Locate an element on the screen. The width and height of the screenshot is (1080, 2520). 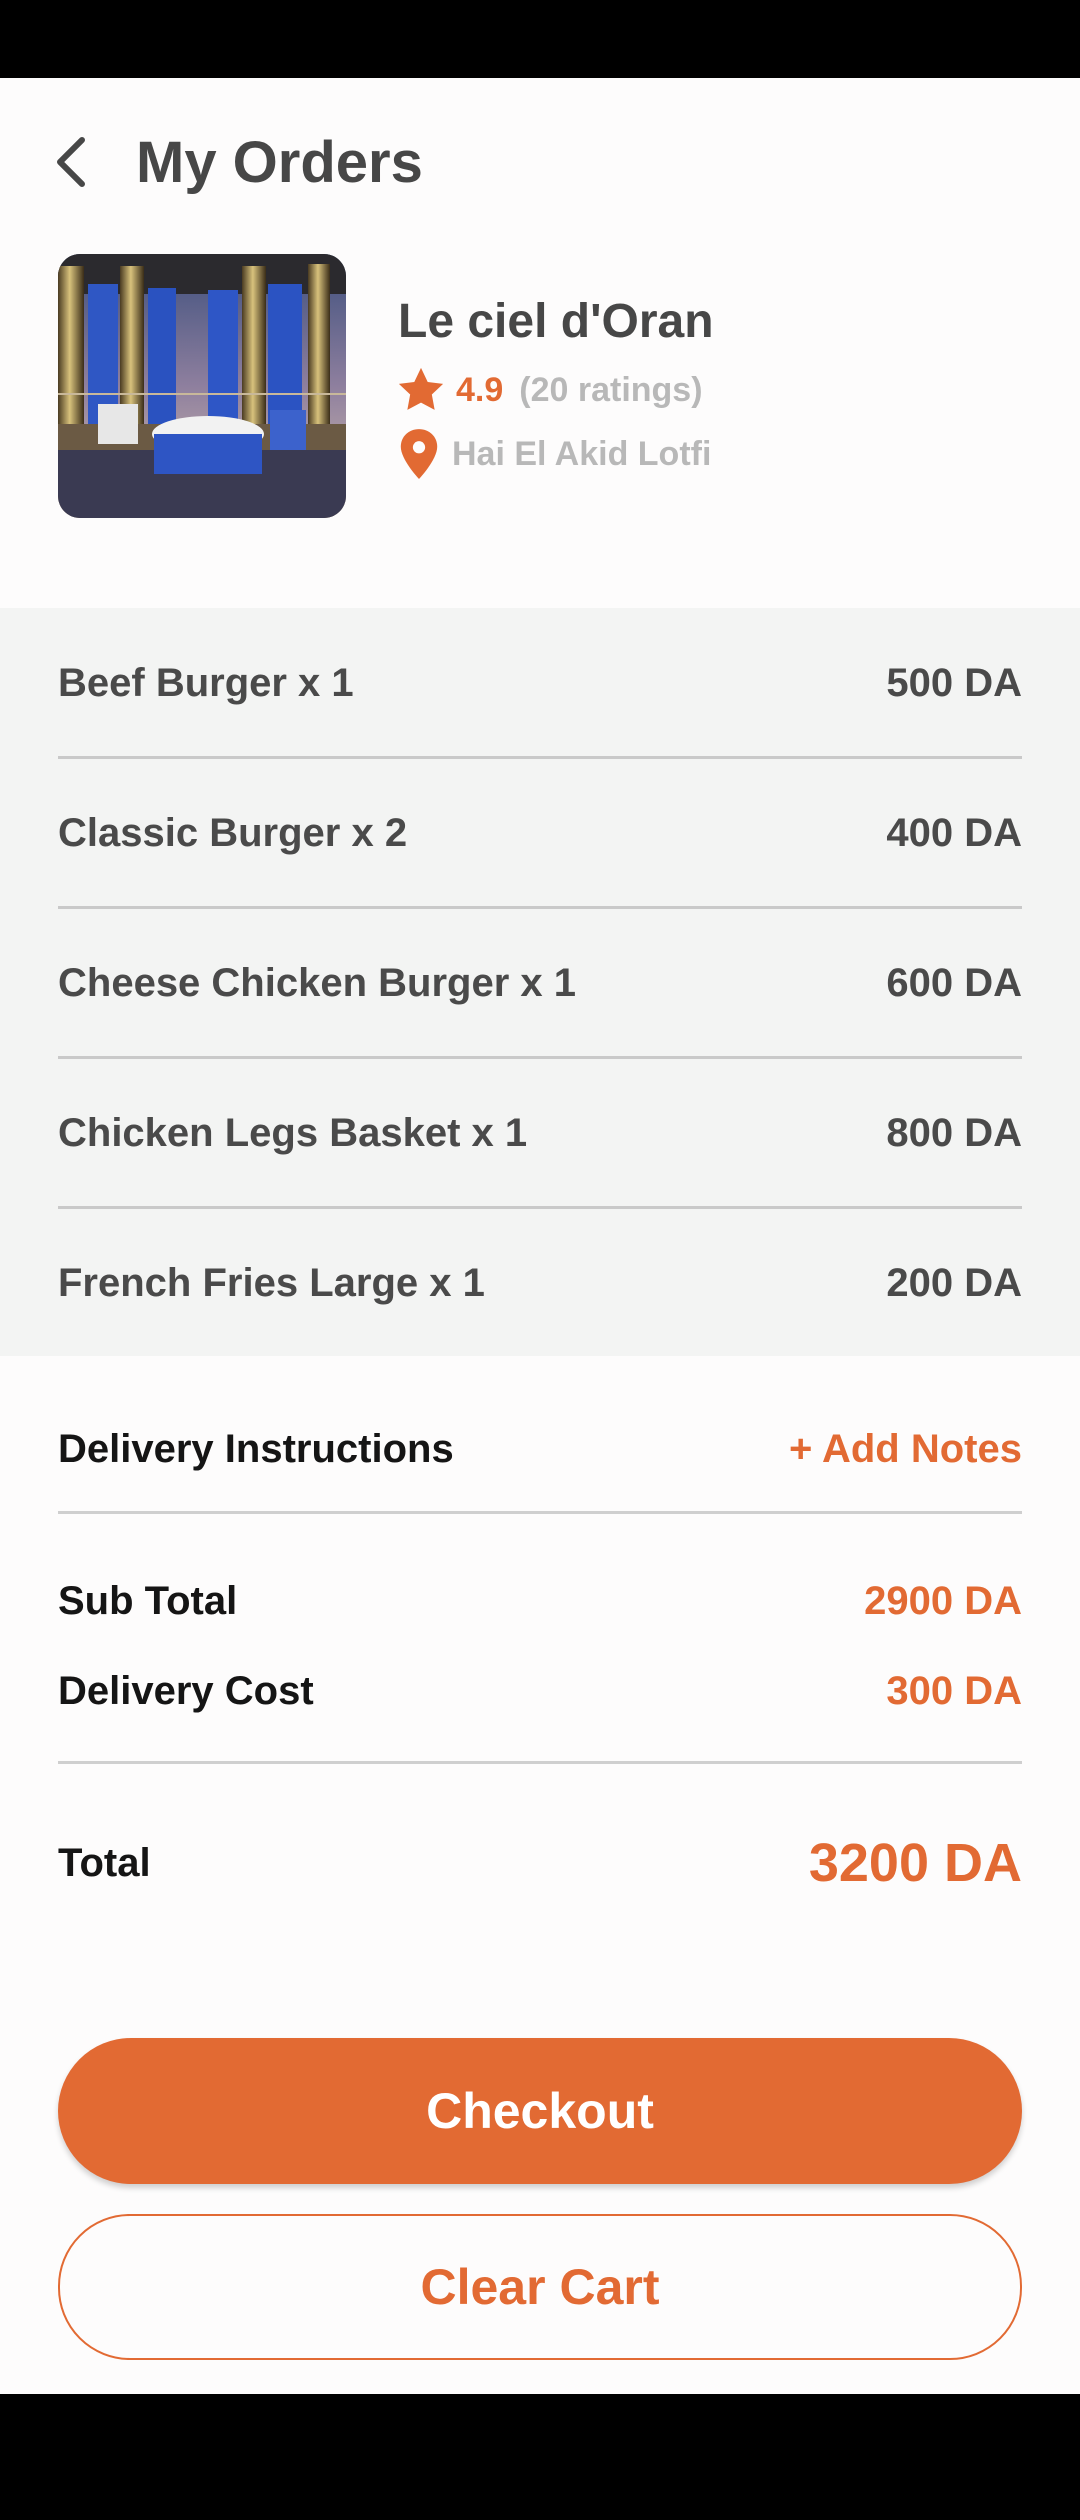
back-button is located at coordinates (76, 162).